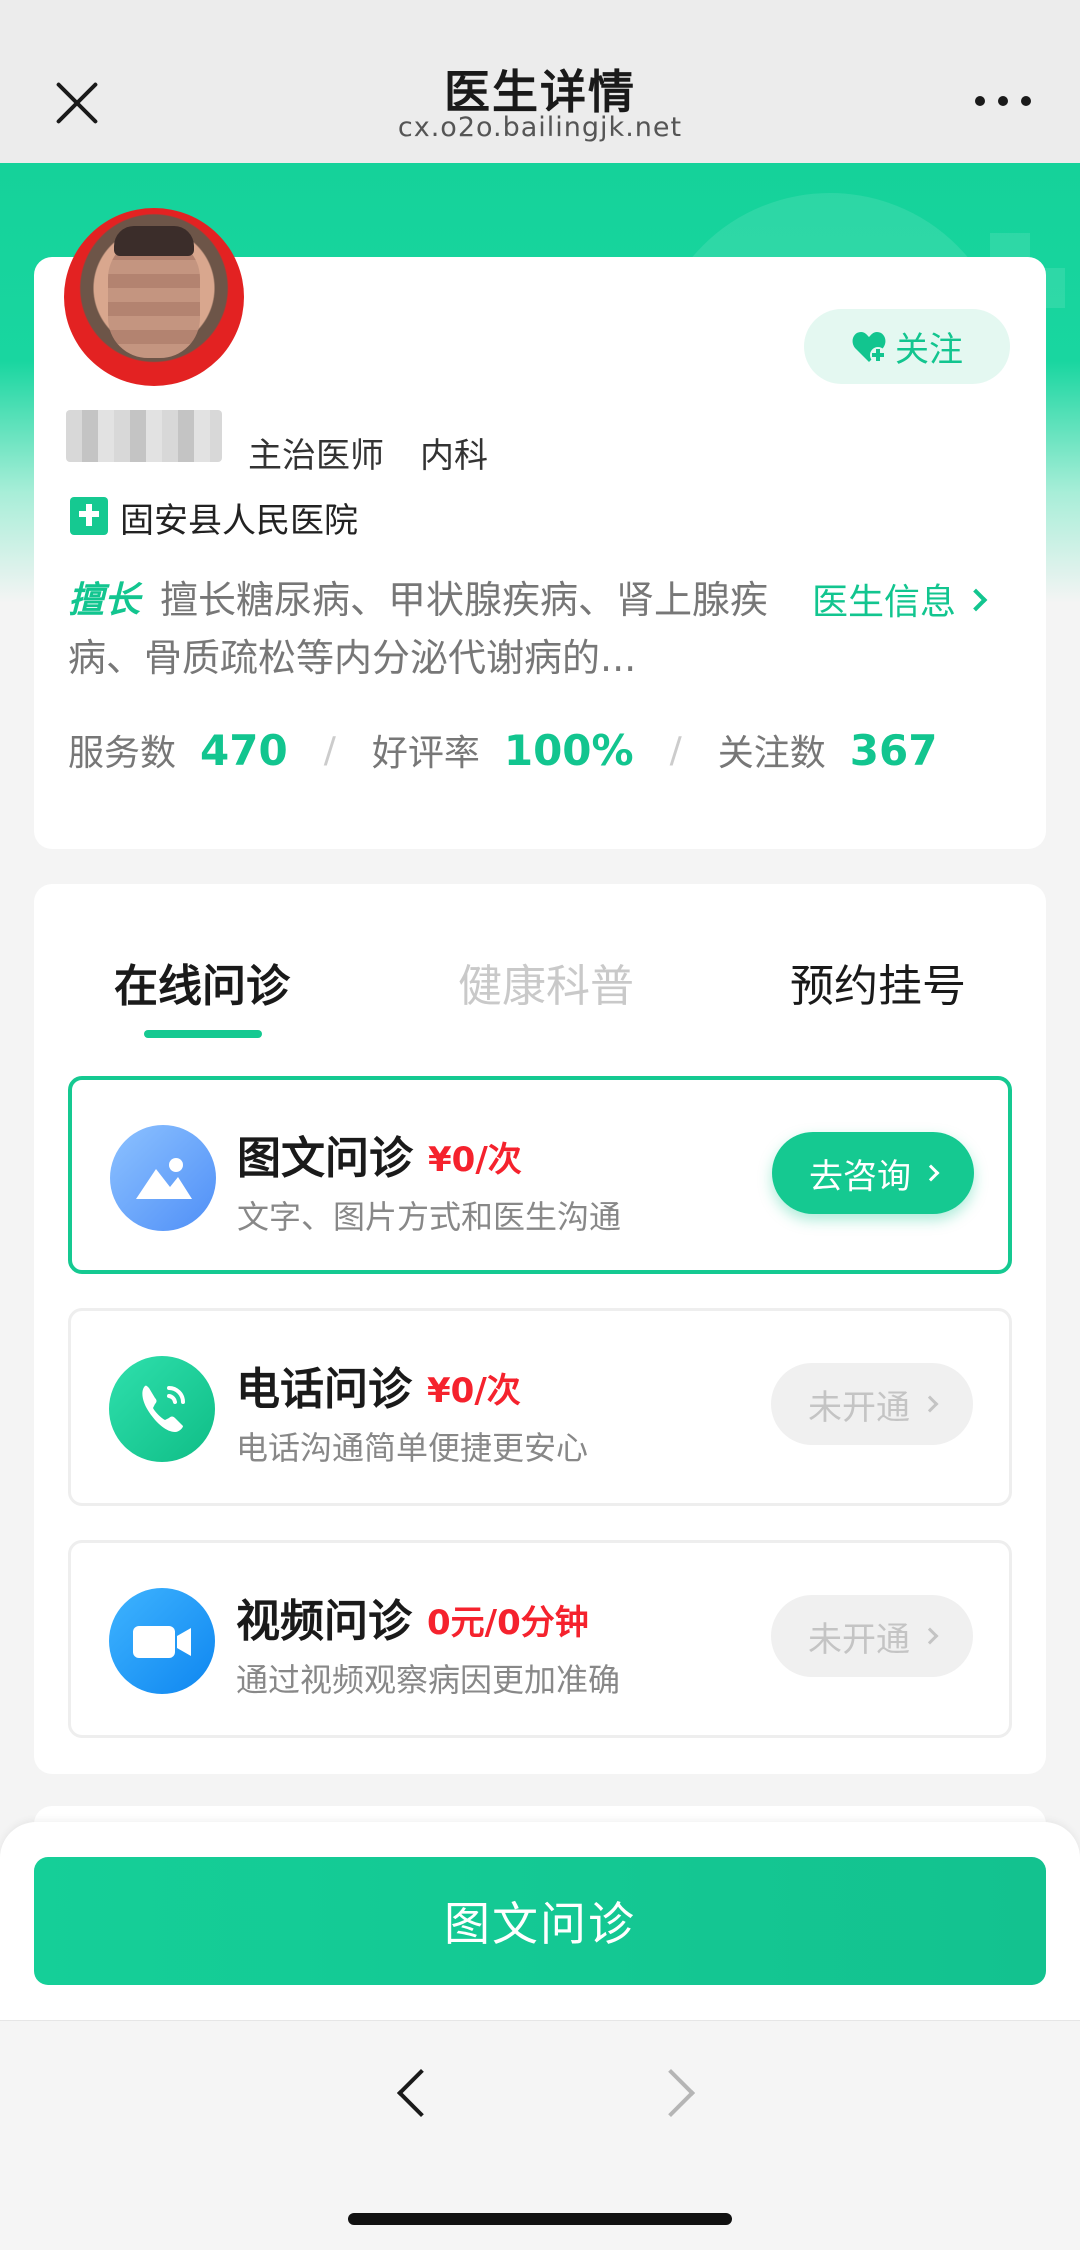 The width and height of the screenshot is (1080, 2250). What do you see at coordinates (162, 1641) in the screenshot?
I see `video-icon` at bounding box center [162, 1641].